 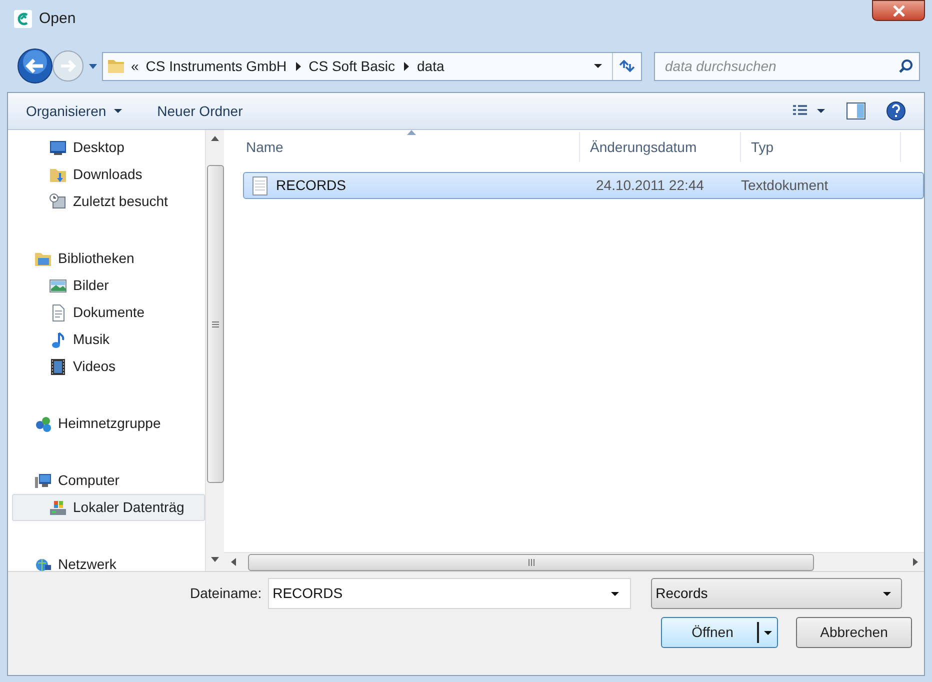 What do you see at coordinates (108, 147) in the screenshot?
I see `sidebar-item: Desktop` at bounding box center [108, 147].